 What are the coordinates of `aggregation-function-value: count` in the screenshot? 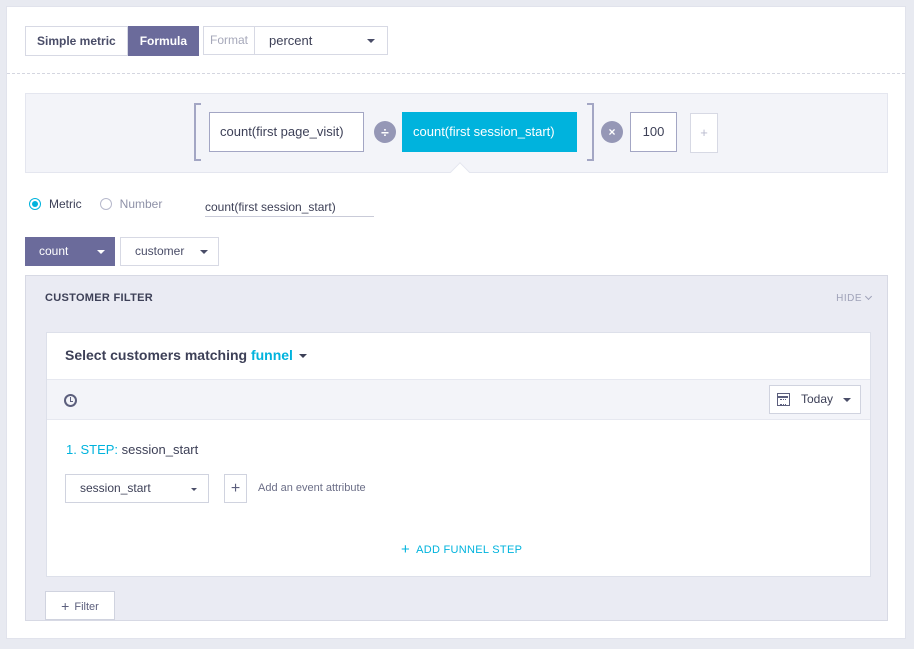 It's located at (54, 251).